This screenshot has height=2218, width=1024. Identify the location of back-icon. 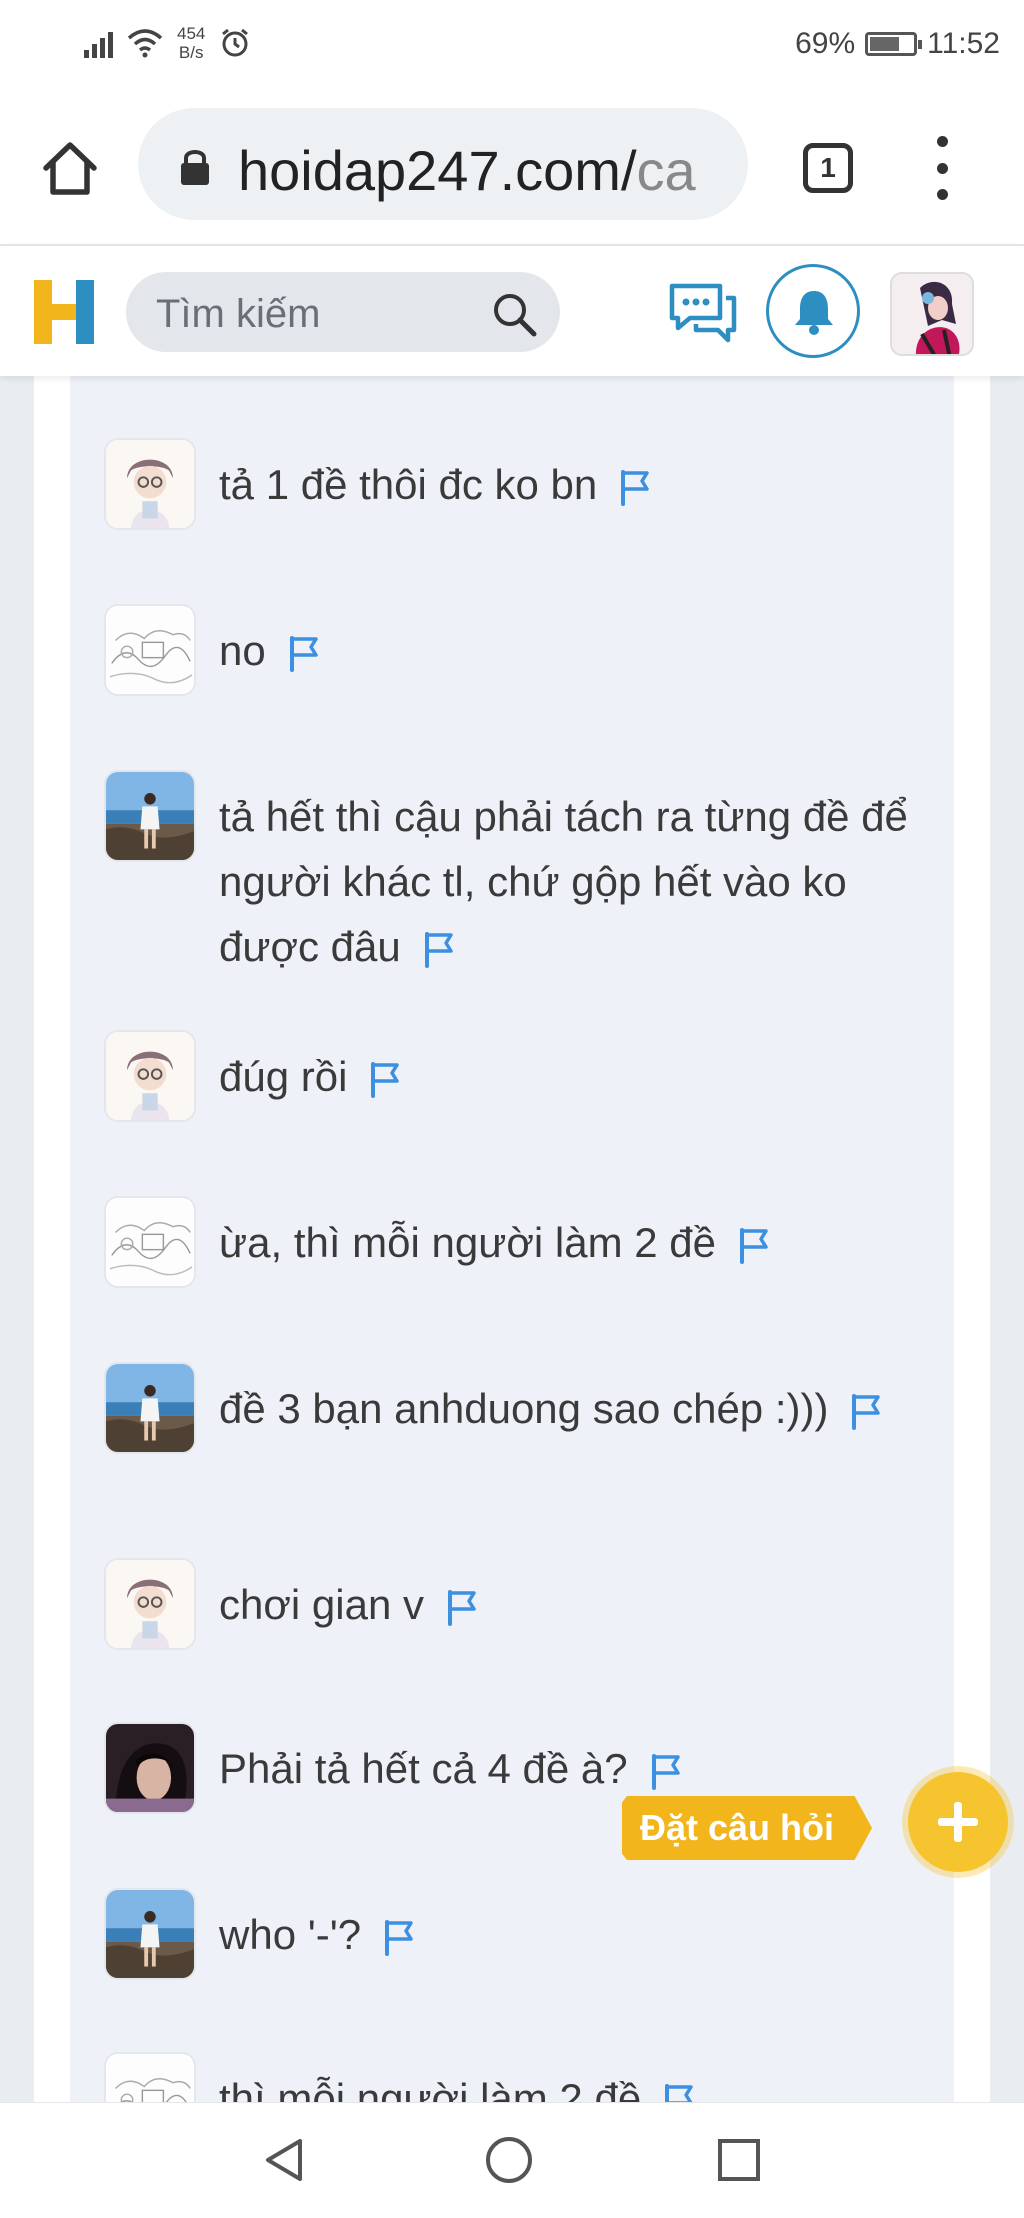
(284, 2160).